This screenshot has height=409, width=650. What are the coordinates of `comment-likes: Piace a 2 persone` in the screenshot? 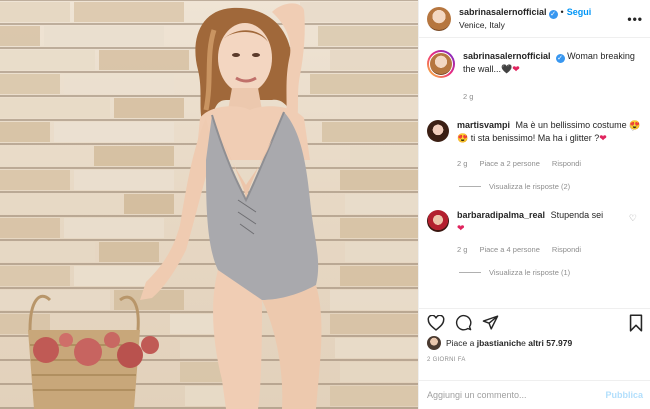 It's located at (509, 163).